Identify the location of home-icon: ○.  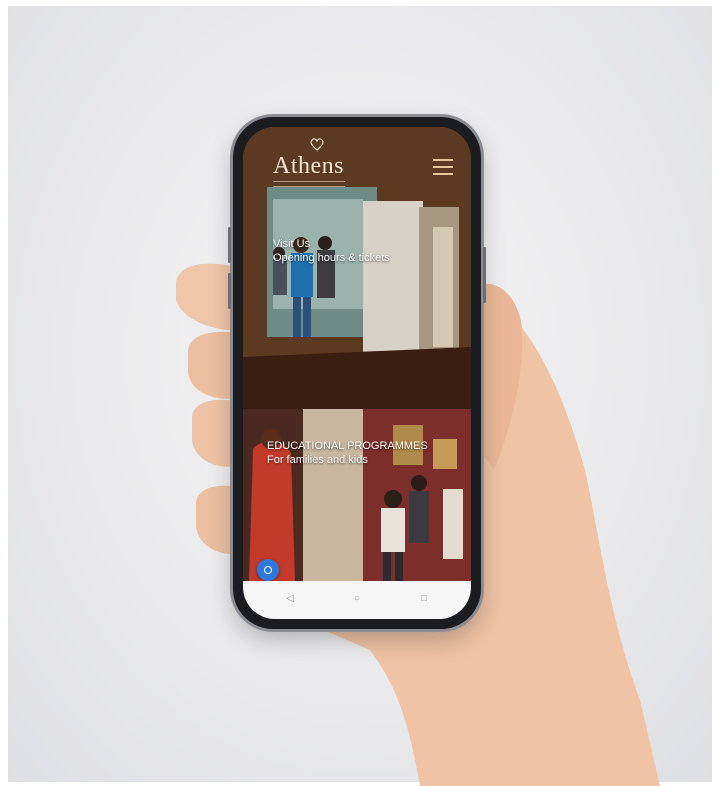
(357, 599).